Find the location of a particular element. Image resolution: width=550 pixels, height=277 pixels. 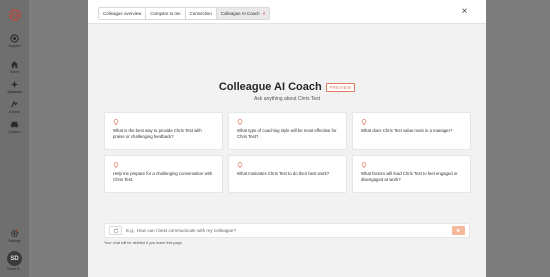

gear-icon is located at coordinates (14, 233).